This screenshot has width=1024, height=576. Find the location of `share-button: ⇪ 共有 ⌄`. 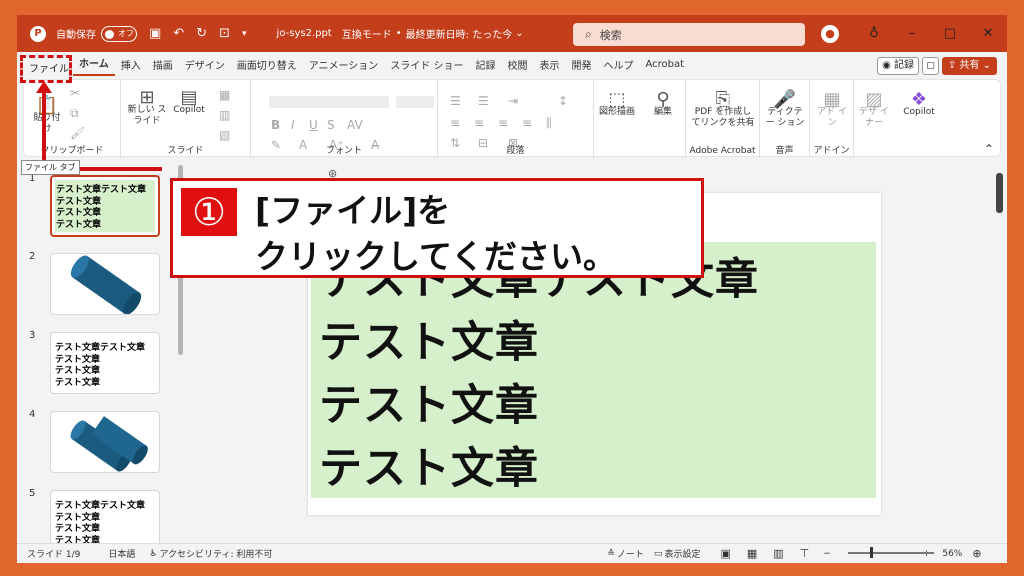

share-button: ⇪ 共有 ⌄ is located at coordinates (969, 66).